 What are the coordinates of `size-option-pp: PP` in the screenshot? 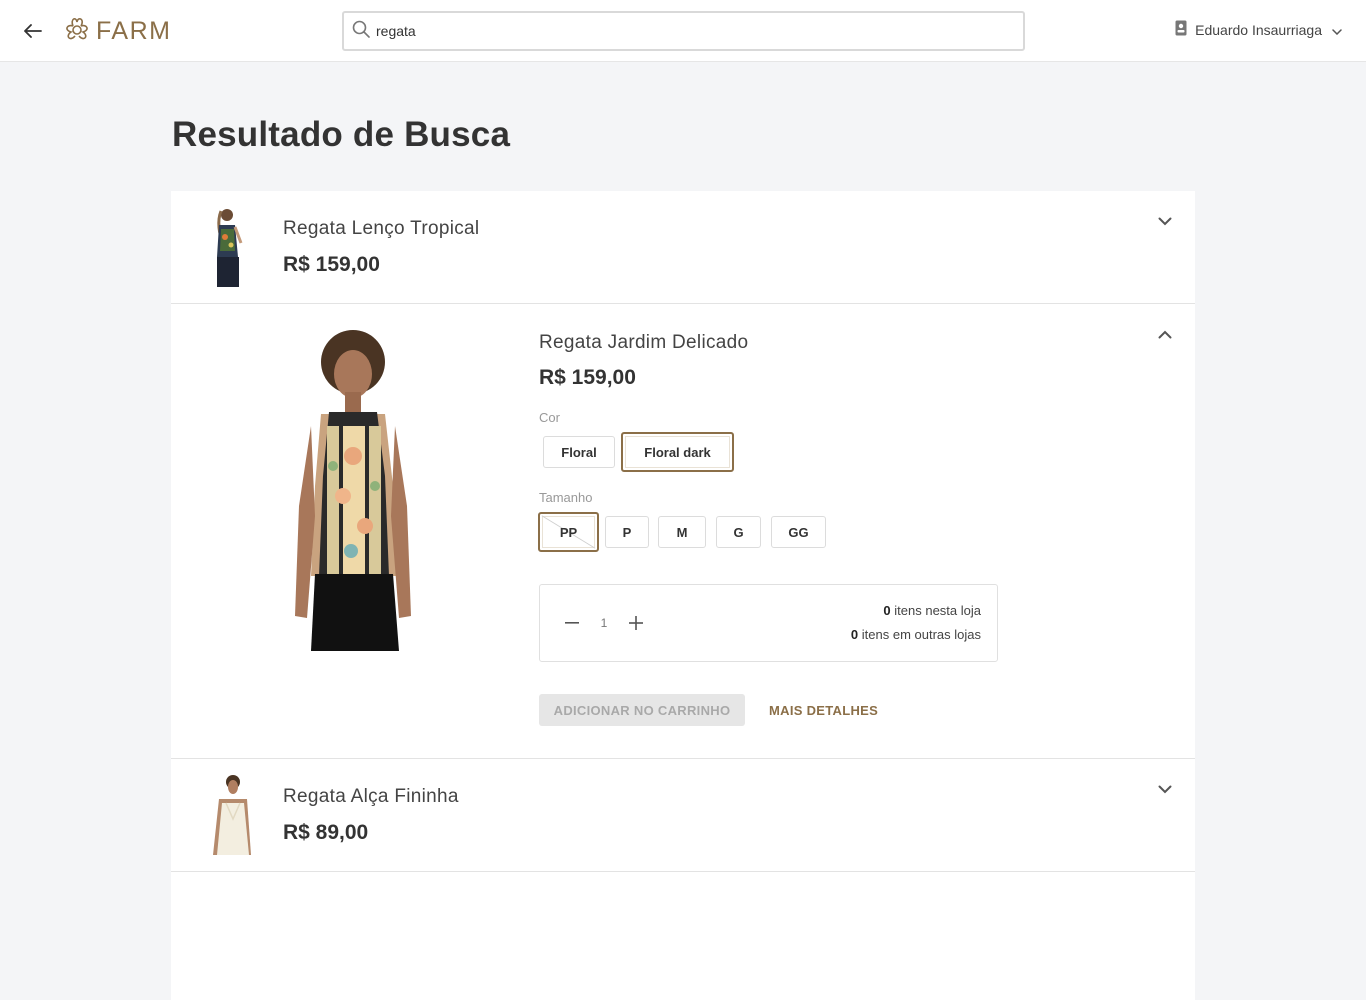 It's located at (568, 532).